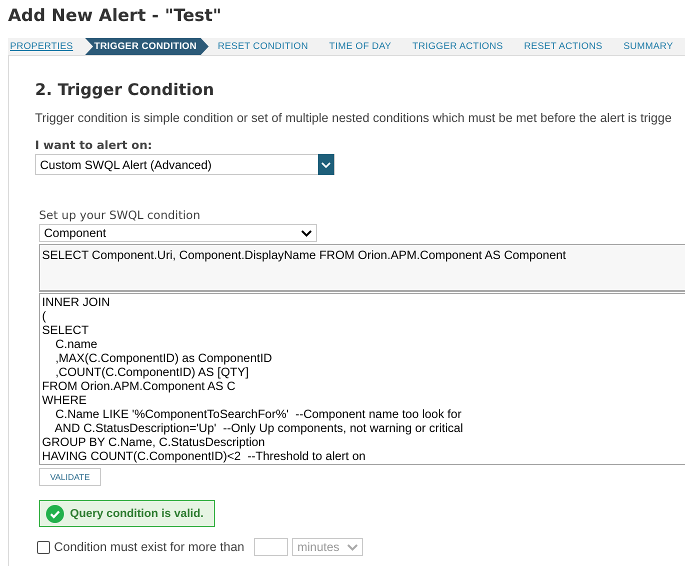  What do you see at coordinates (362, 268) in the screenshot?
I see `query-text-area: SELECT Component.Uri, Component.DisplayName FROM Orion.APM.Component AS Component` at bounding box center [362, 268].